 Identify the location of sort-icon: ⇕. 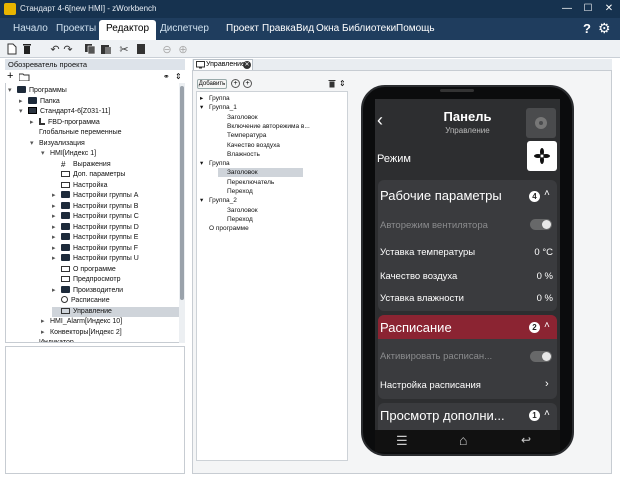
(178, 76).